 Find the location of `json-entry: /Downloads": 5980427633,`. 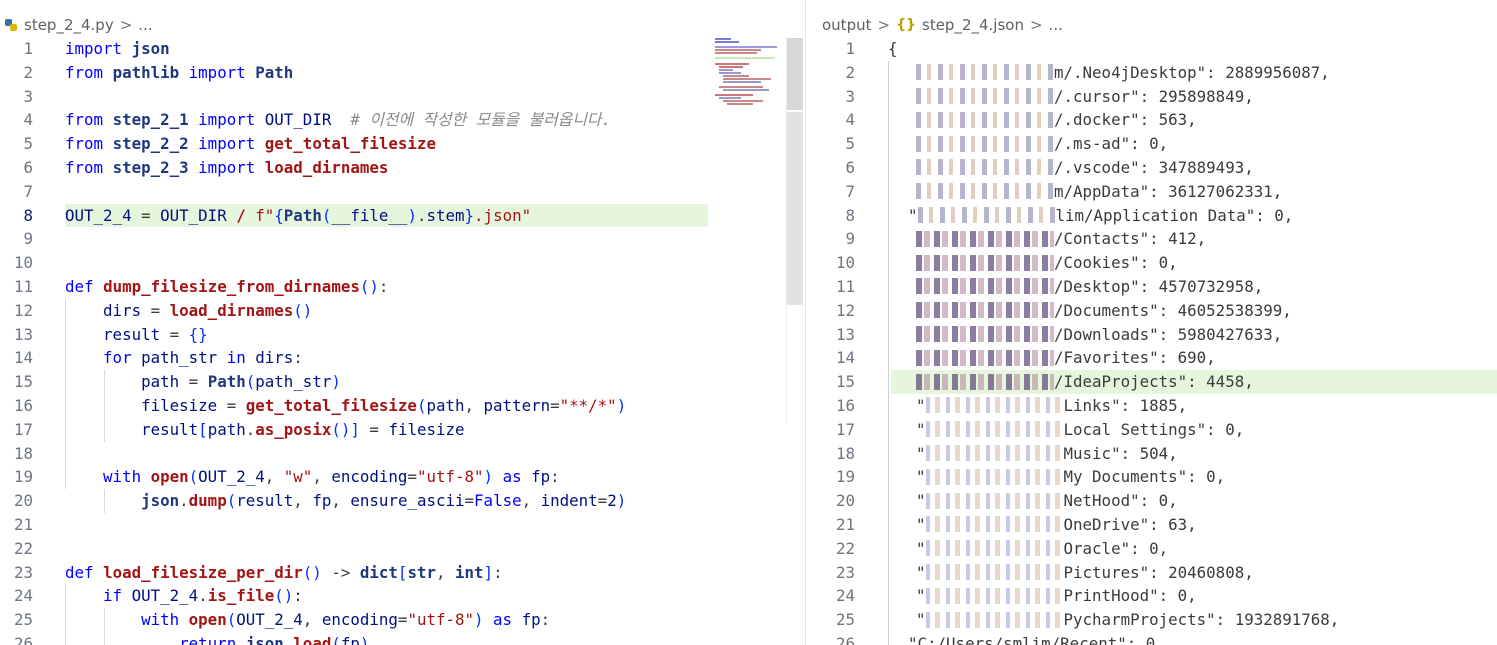

json-entry: /Downloads": 5980427633, is located at coordinates (1099, 335).